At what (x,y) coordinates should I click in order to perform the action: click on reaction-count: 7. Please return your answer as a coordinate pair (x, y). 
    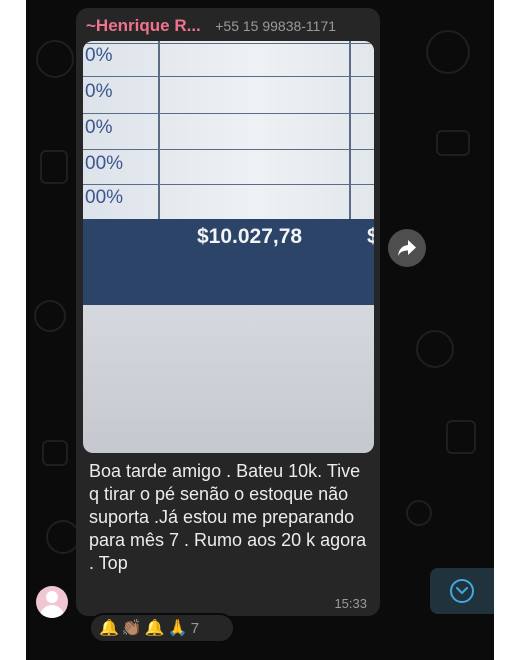
    Looking at the image, I should click on (195, 628).